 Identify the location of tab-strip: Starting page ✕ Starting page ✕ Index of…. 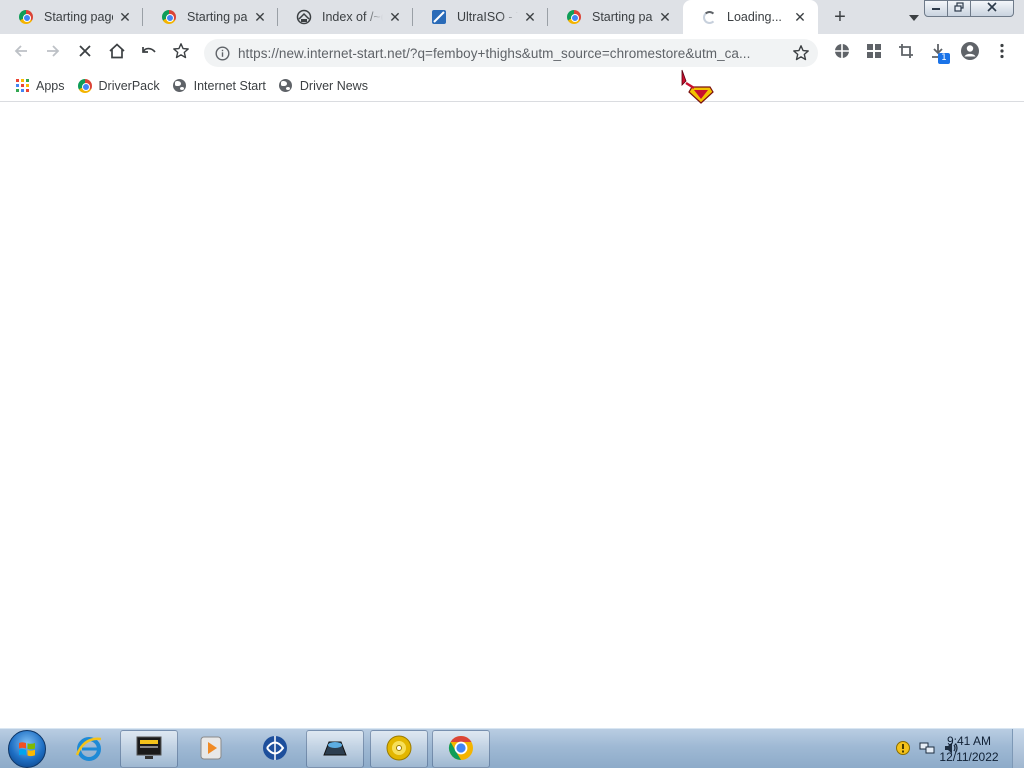
(512, 17).